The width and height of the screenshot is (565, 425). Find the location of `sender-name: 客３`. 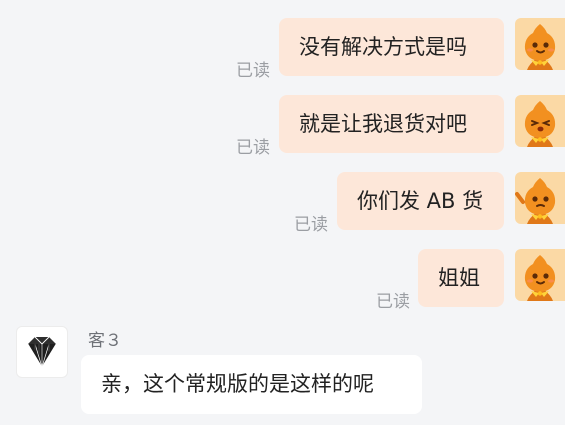

sender-name: 客３ is located at coordinates (105, 341).